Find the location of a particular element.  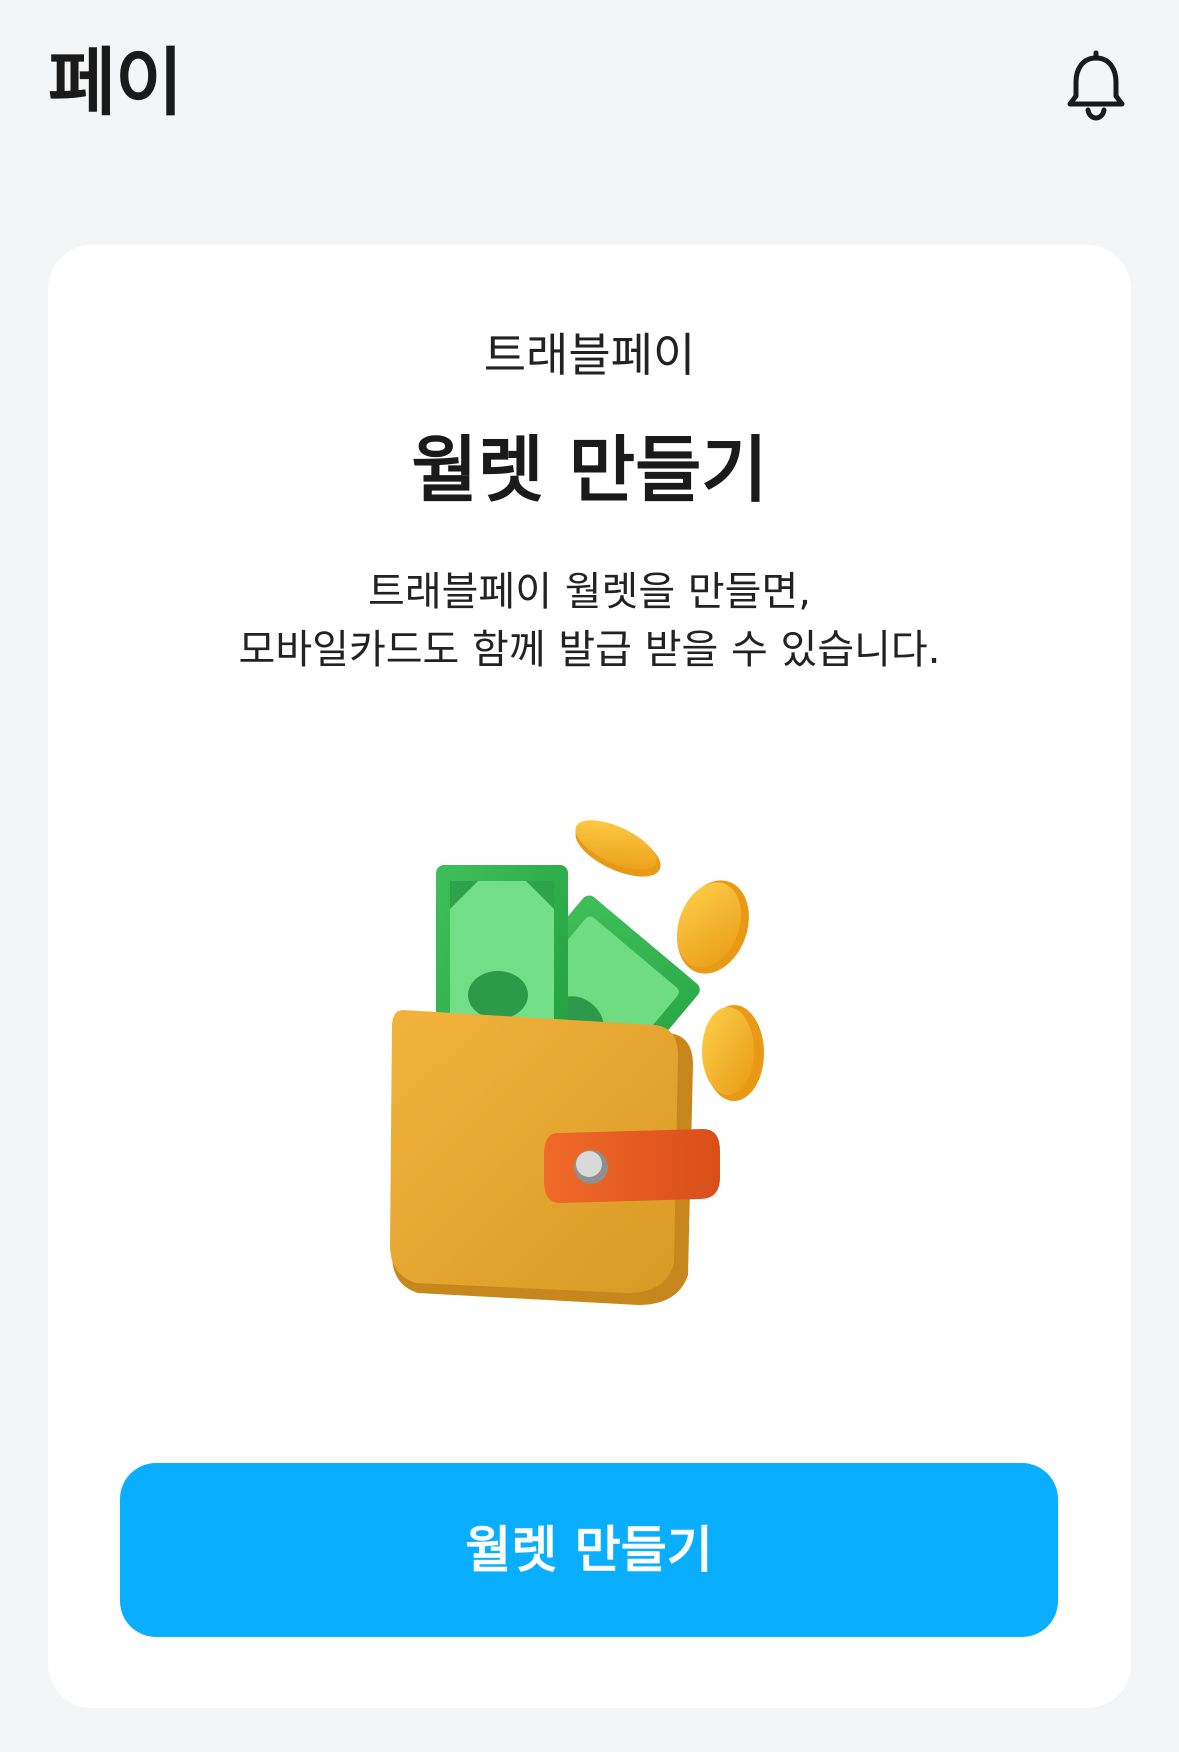

coin-top is located at coordinates (618, 848).